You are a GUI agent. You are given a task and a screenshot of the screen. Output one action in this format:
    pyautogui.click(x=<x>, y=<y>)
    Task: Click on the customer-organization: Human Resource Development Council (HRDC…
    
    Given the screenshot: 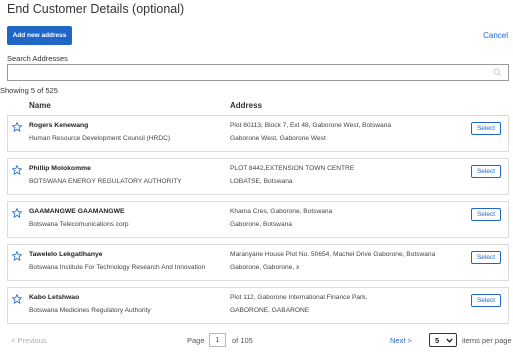 What is the action you would take?
    pyautogui.click(x=100, y=138)
    